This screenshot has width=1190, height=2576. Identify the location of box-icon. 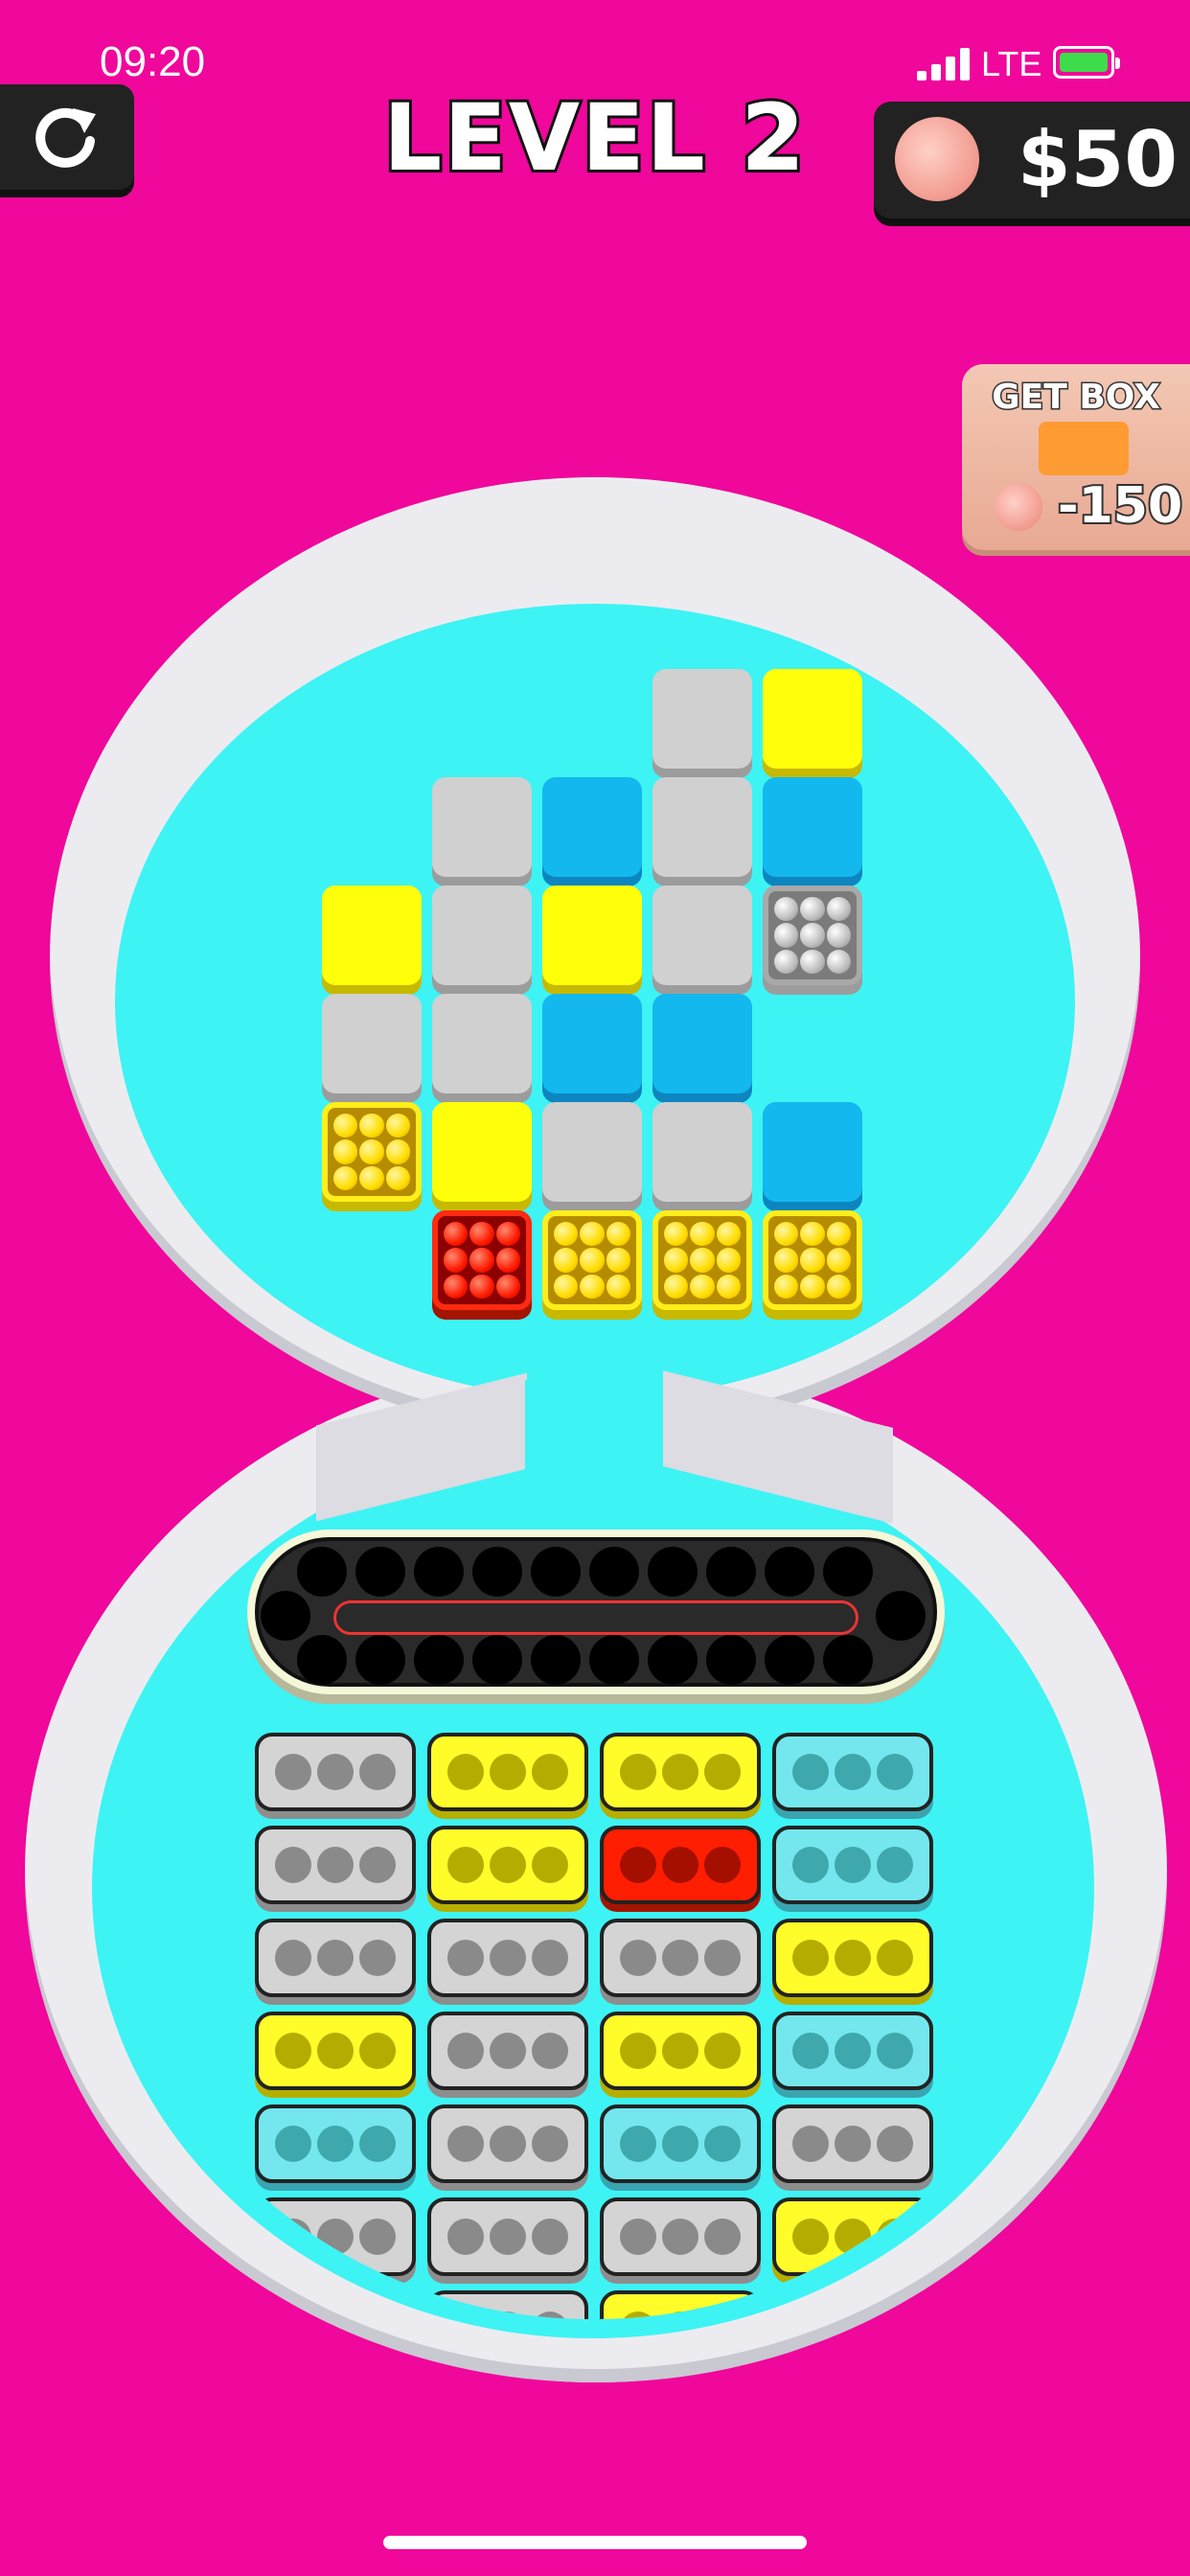
(1084, 448).